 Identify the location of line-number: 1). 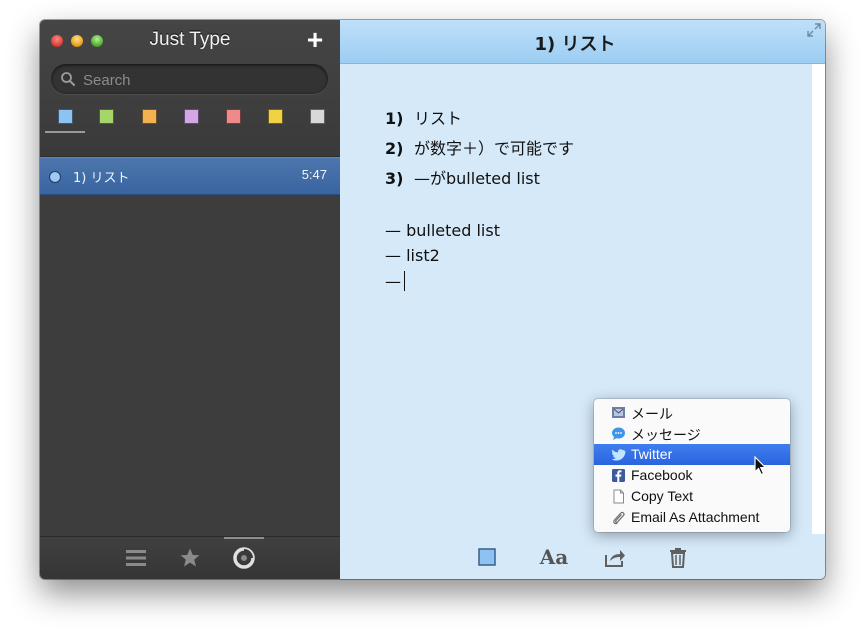
(394, 118).